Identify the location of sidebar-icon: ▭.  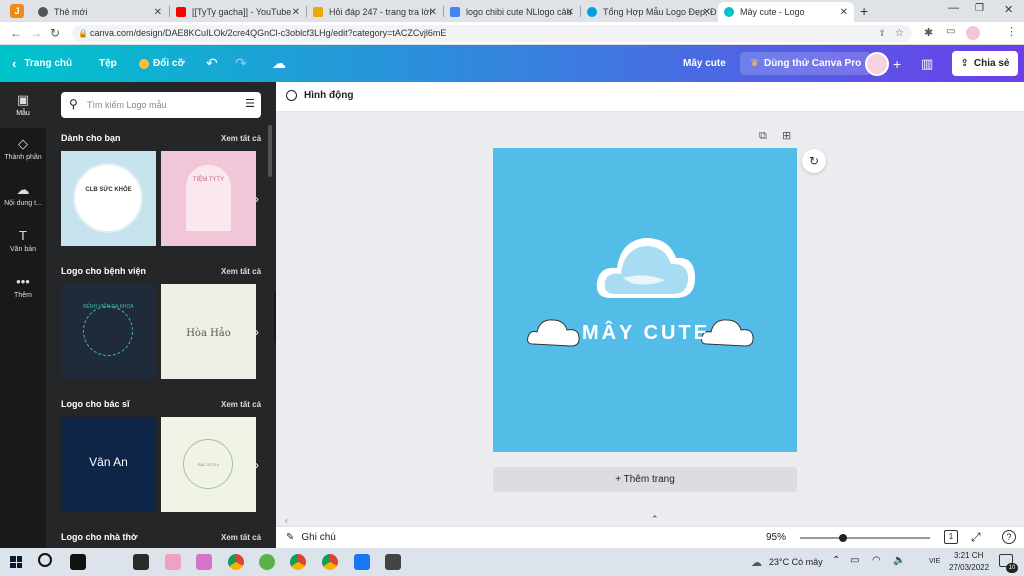
(950, 31).